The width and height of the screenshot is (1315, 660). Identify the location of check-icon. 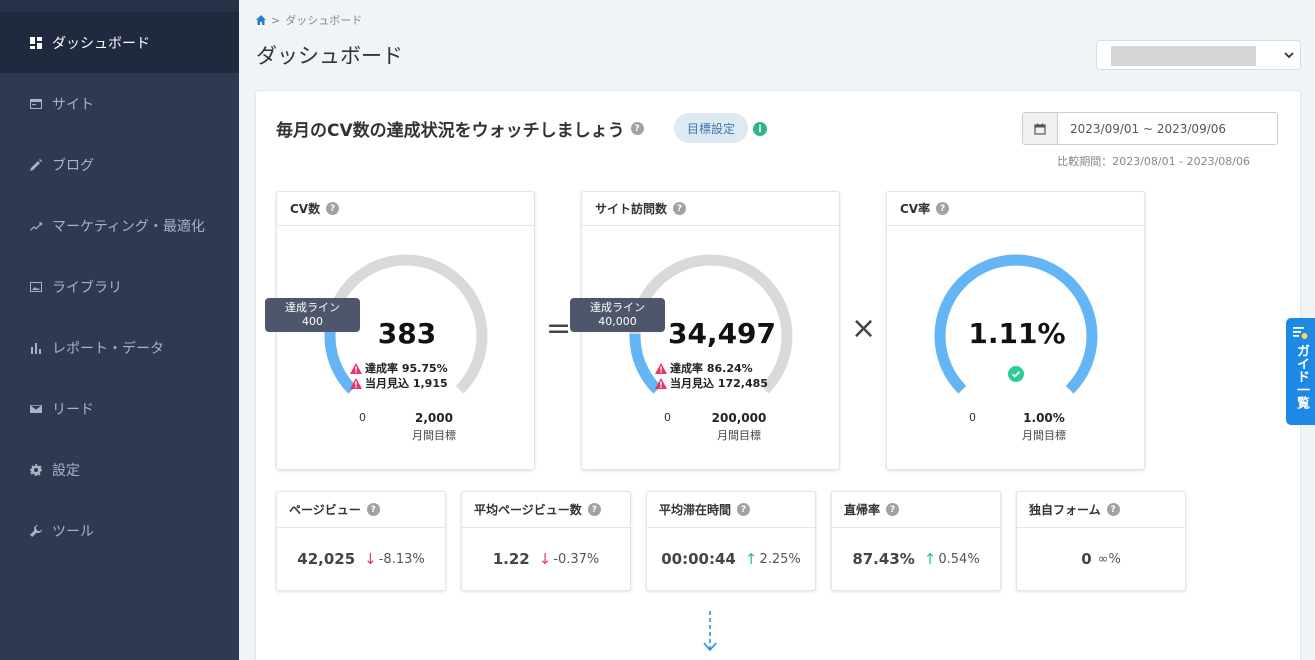
(1016, 374).